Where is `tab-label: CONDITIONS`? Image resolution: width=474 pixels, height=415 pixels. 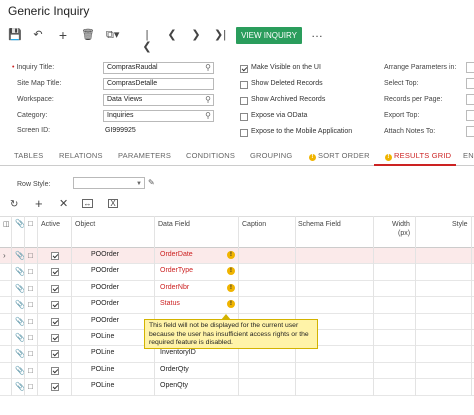
tab-label: CONDITIONS is located at coordinates (211, 155).